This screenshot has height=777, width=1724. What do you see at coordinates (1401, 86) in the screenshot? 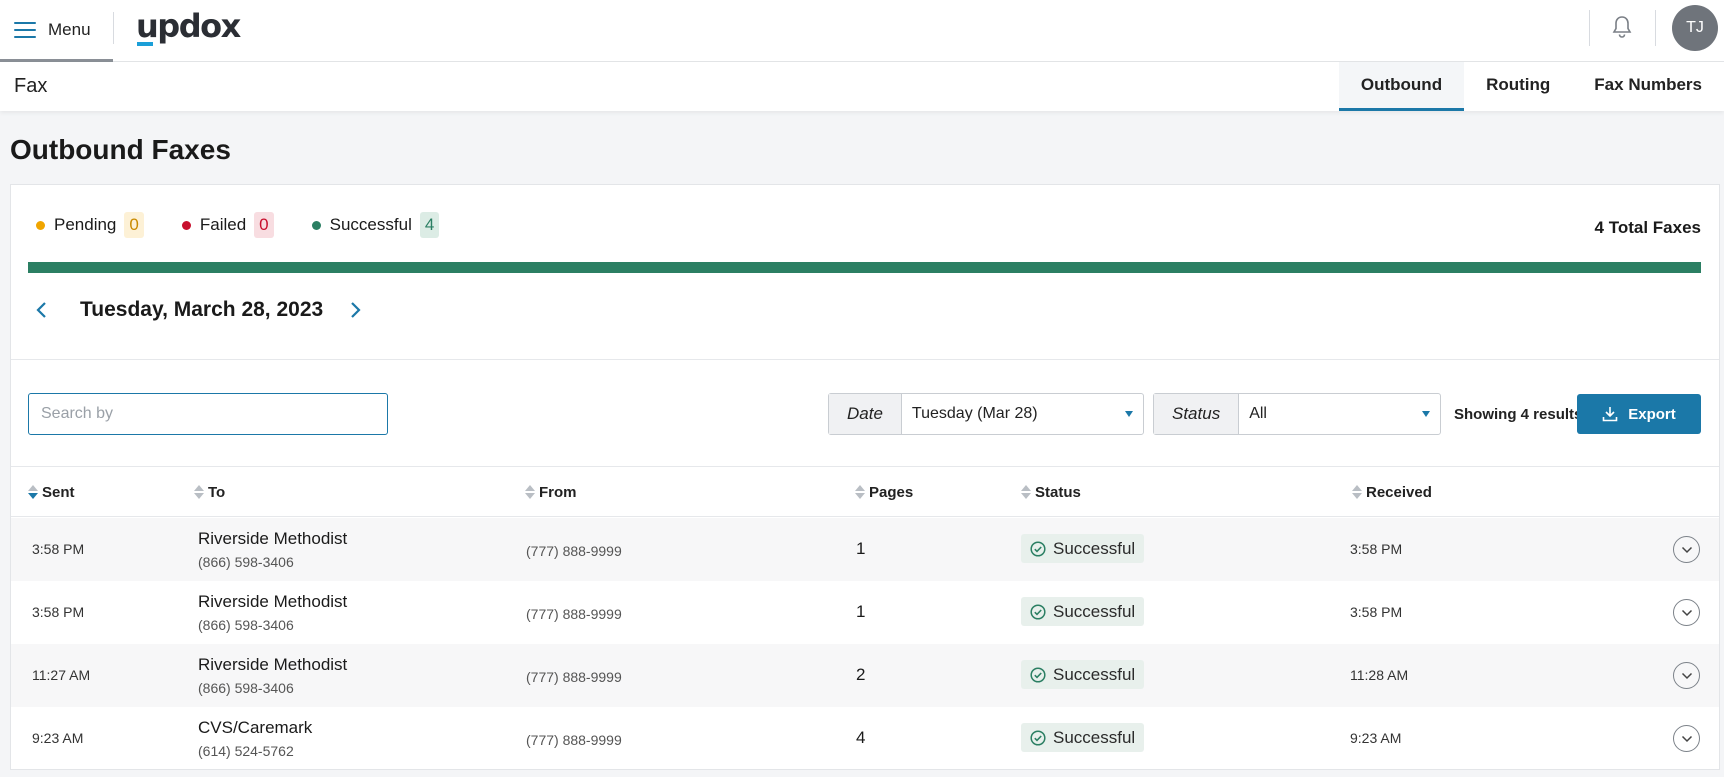
I see `tab-outbound: Outbound` at bounding box center [1401, 86].